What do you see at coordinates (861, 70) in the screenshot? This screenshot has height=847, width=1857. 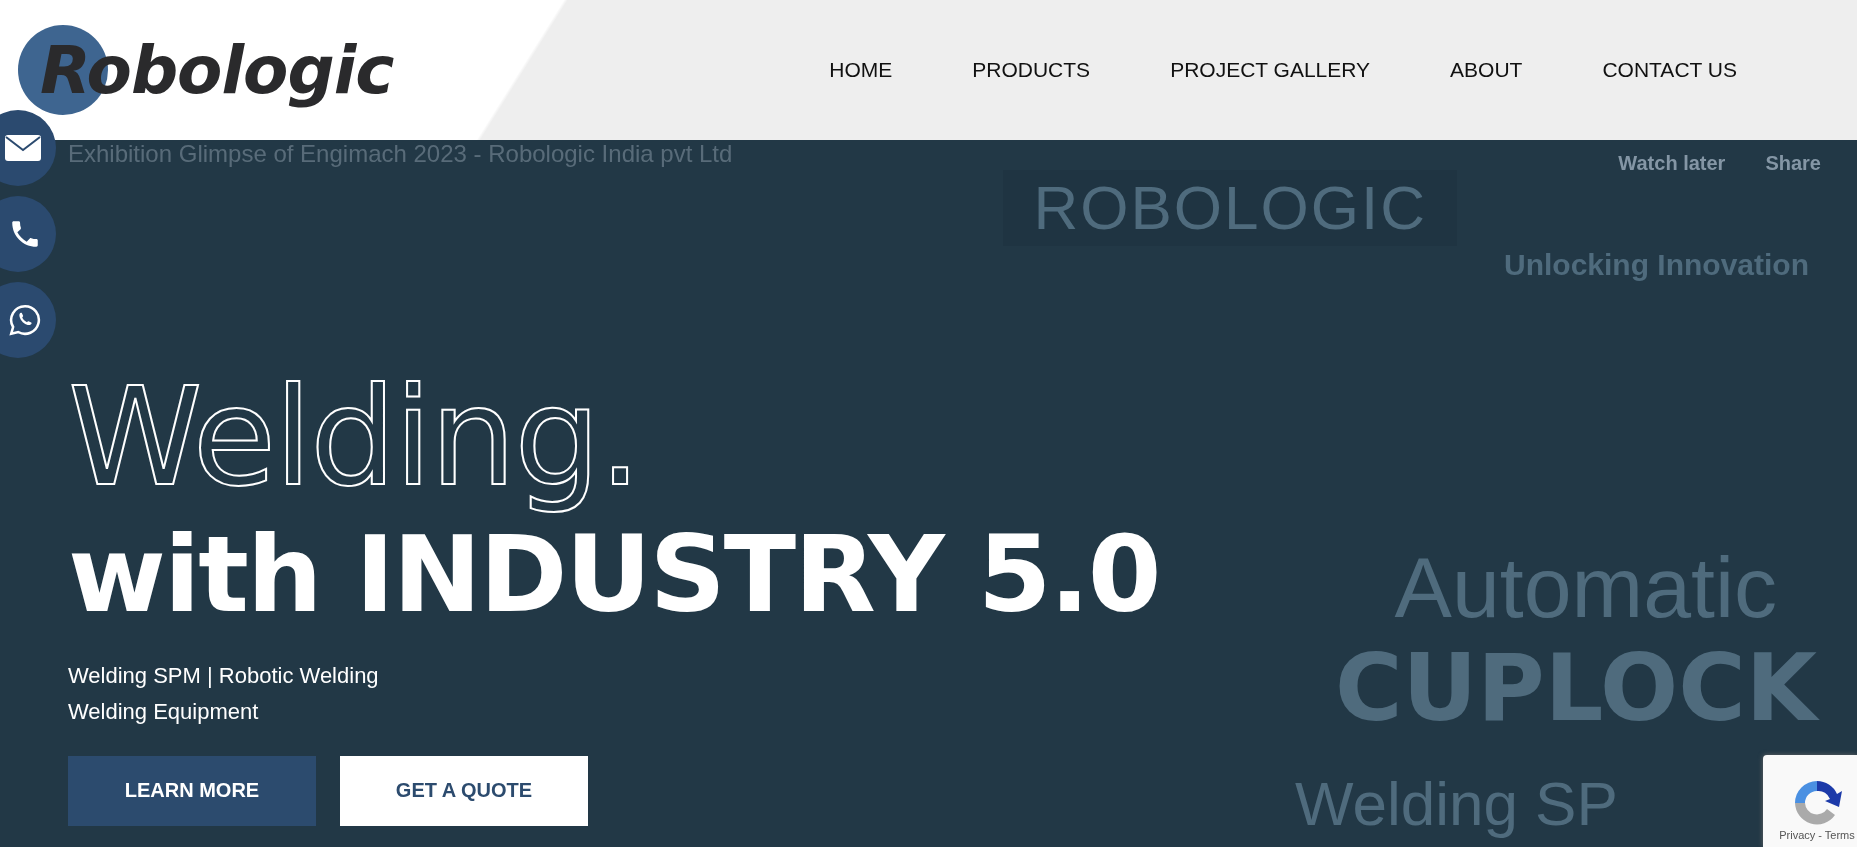 I see `nav-link: HOME` at bounding box center [861, 70].